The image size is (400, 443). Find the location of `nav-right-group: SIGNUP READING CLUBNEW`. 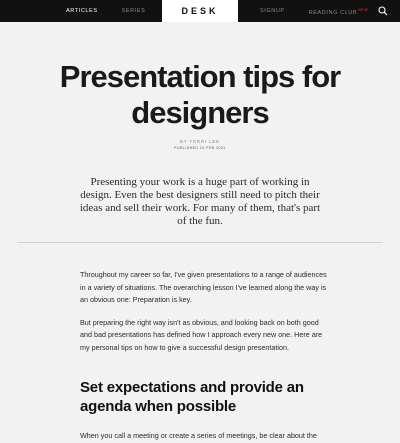

nav-right-group: SIGNUP READING CLUBNEW is located at coordinates (326, 11).